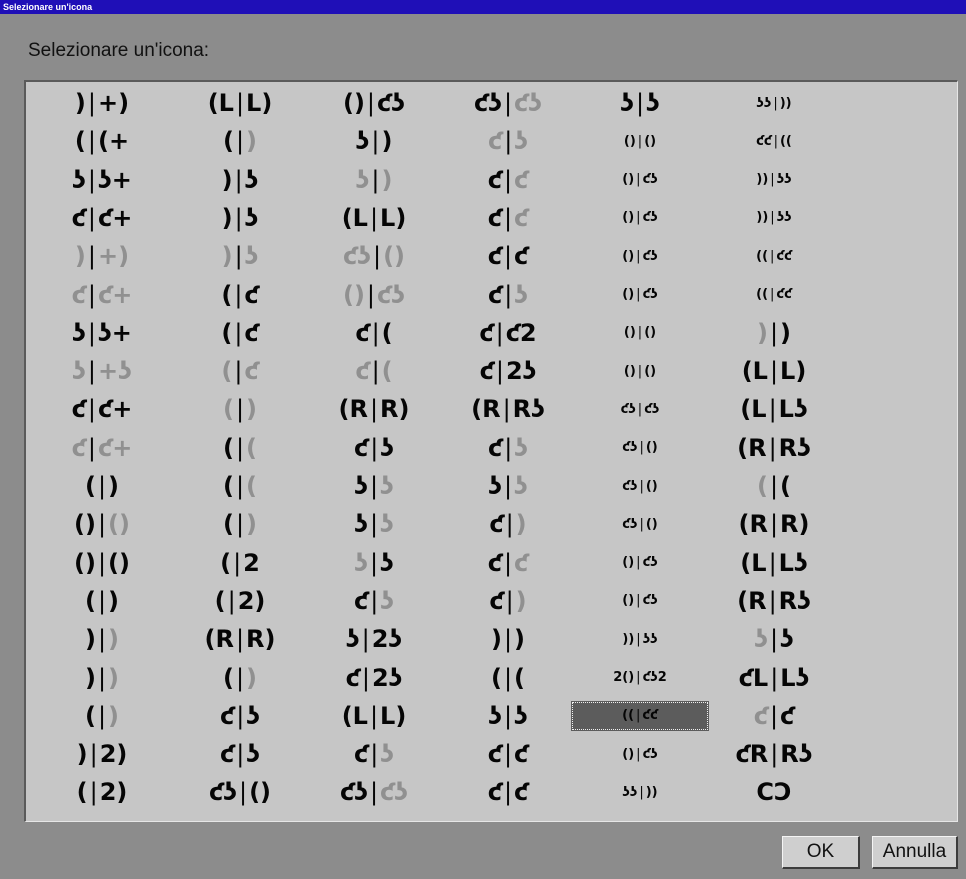 Image resolution: width=966 pixels, height=879 pixels. Describe the element at coordinates (374, 639) in the screenshot. I see `icon-option: ʖ | 2ʖ` at that location.